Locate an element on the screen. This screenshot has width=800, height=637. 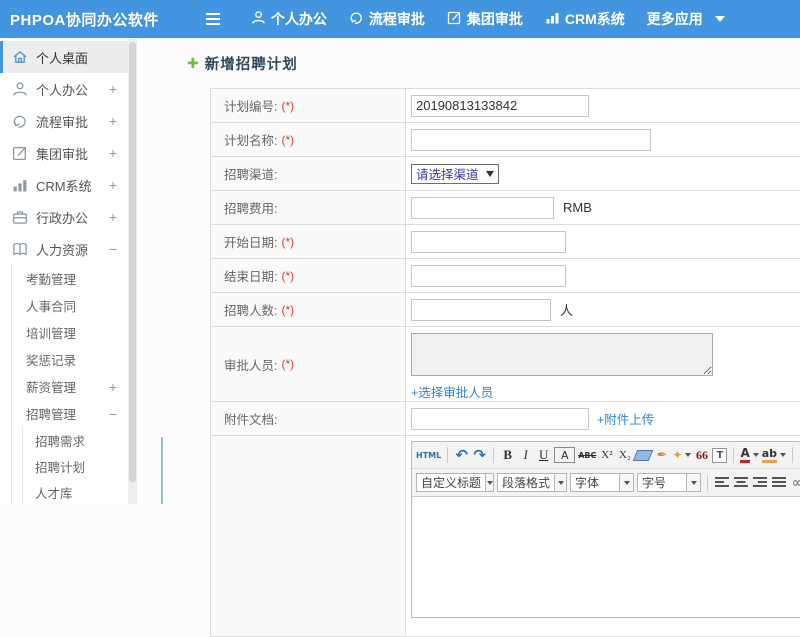
frame-edge-line is located at coordinates (162, 470).